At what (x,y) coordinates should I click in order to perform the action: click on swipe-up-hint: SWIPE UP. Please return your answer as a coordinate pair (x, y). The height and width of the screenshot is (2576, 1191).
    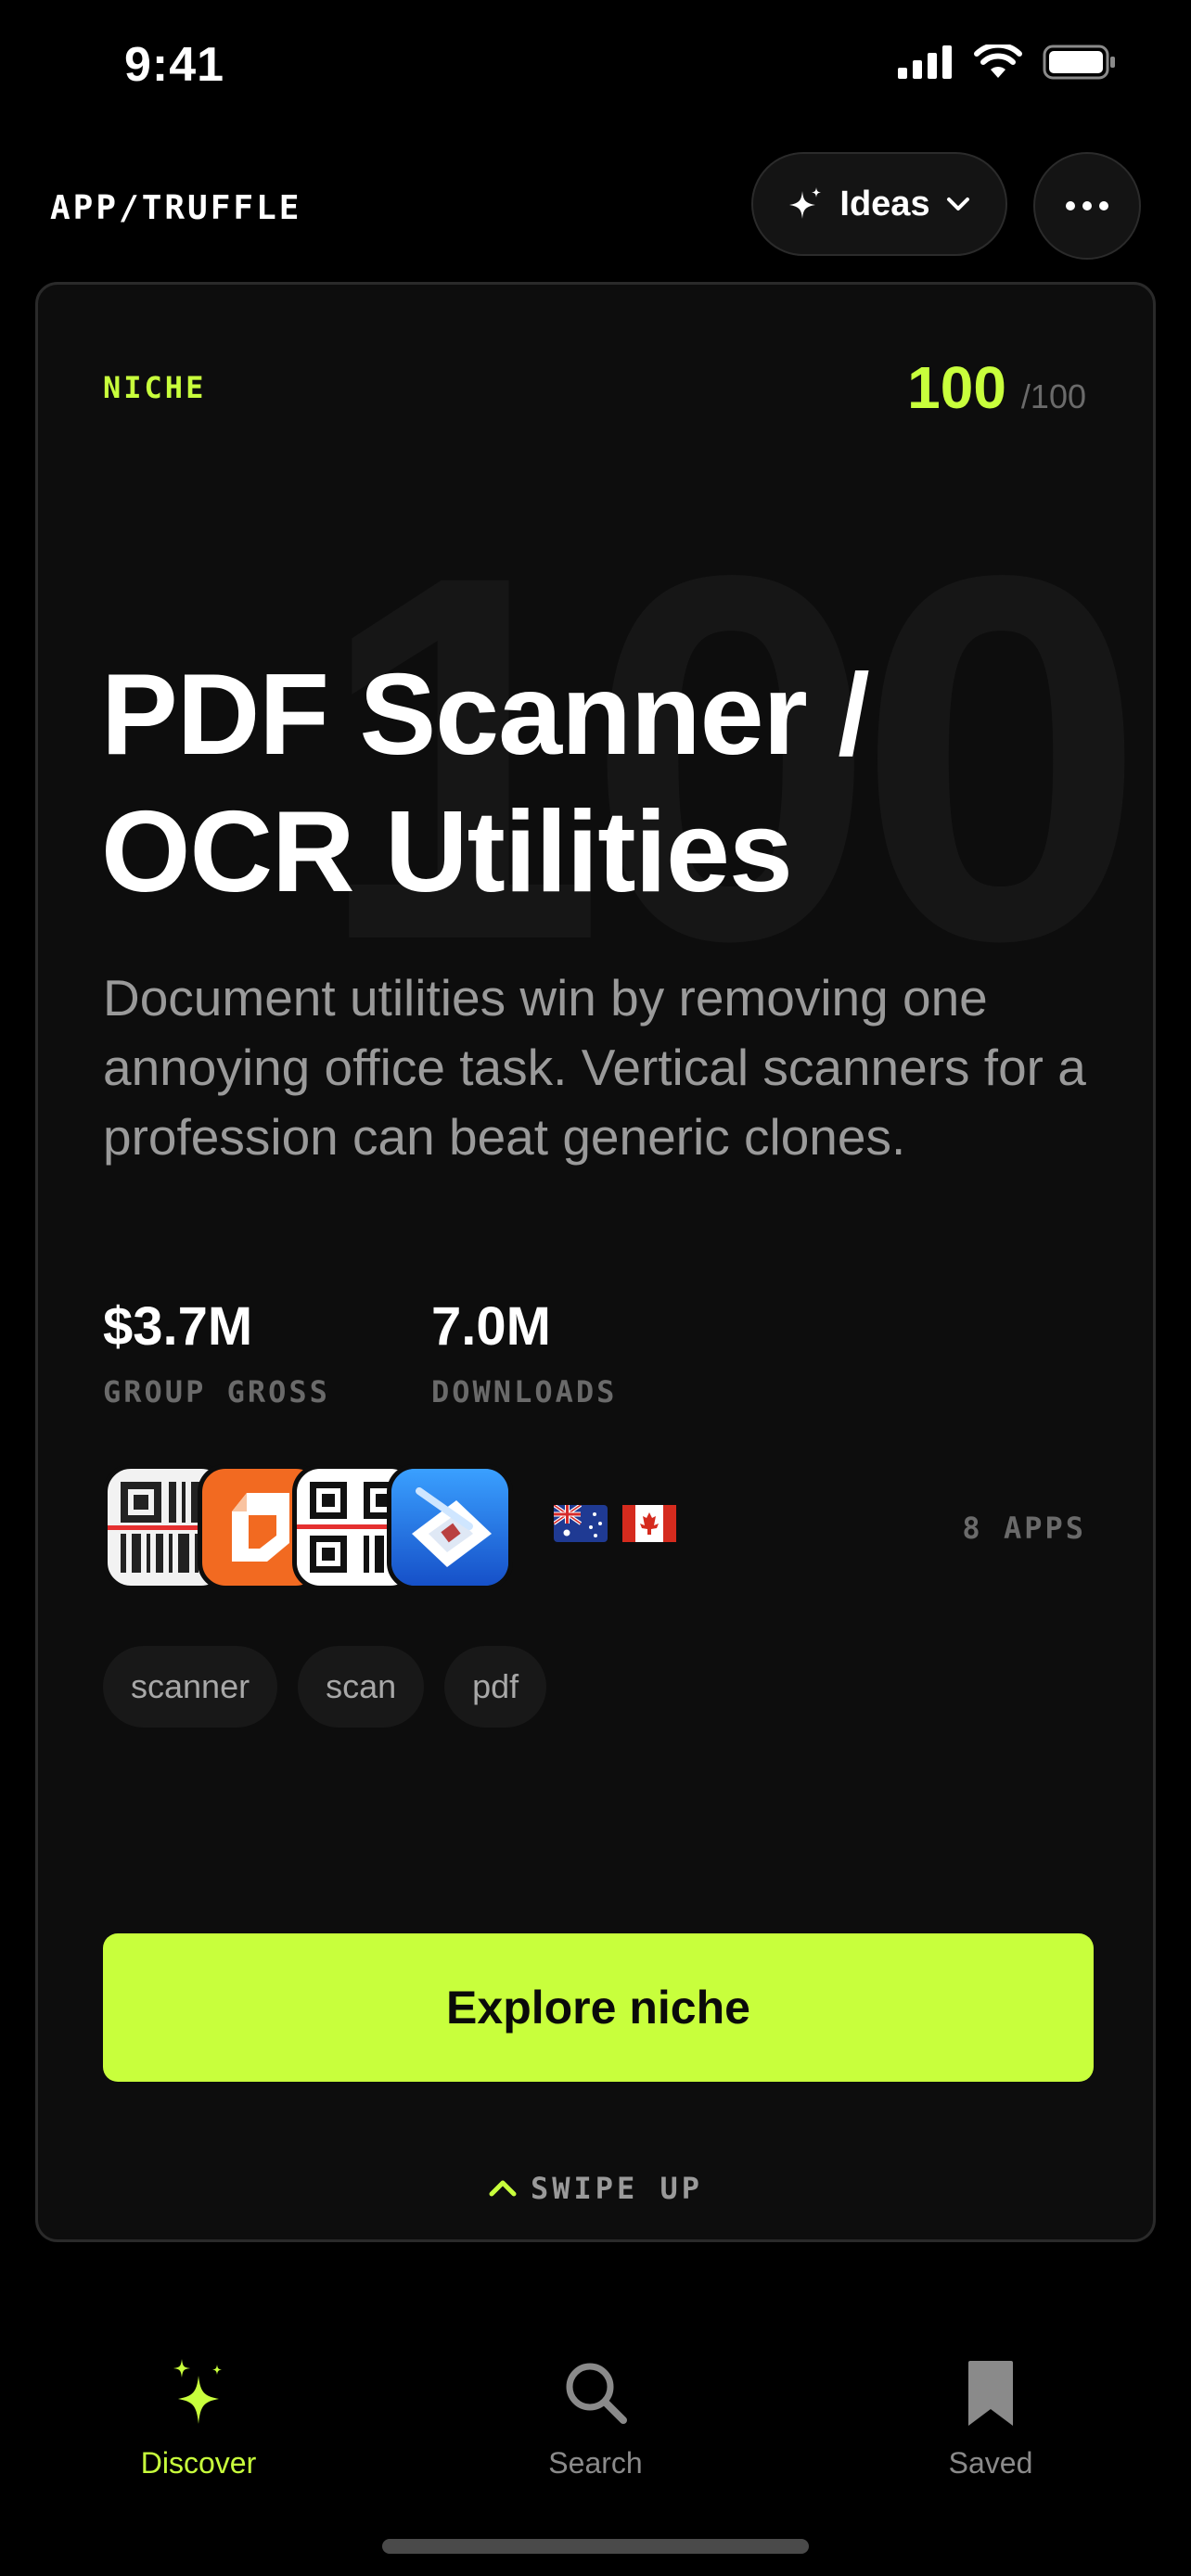
    Looking at the image, I should click on (595, 2188).